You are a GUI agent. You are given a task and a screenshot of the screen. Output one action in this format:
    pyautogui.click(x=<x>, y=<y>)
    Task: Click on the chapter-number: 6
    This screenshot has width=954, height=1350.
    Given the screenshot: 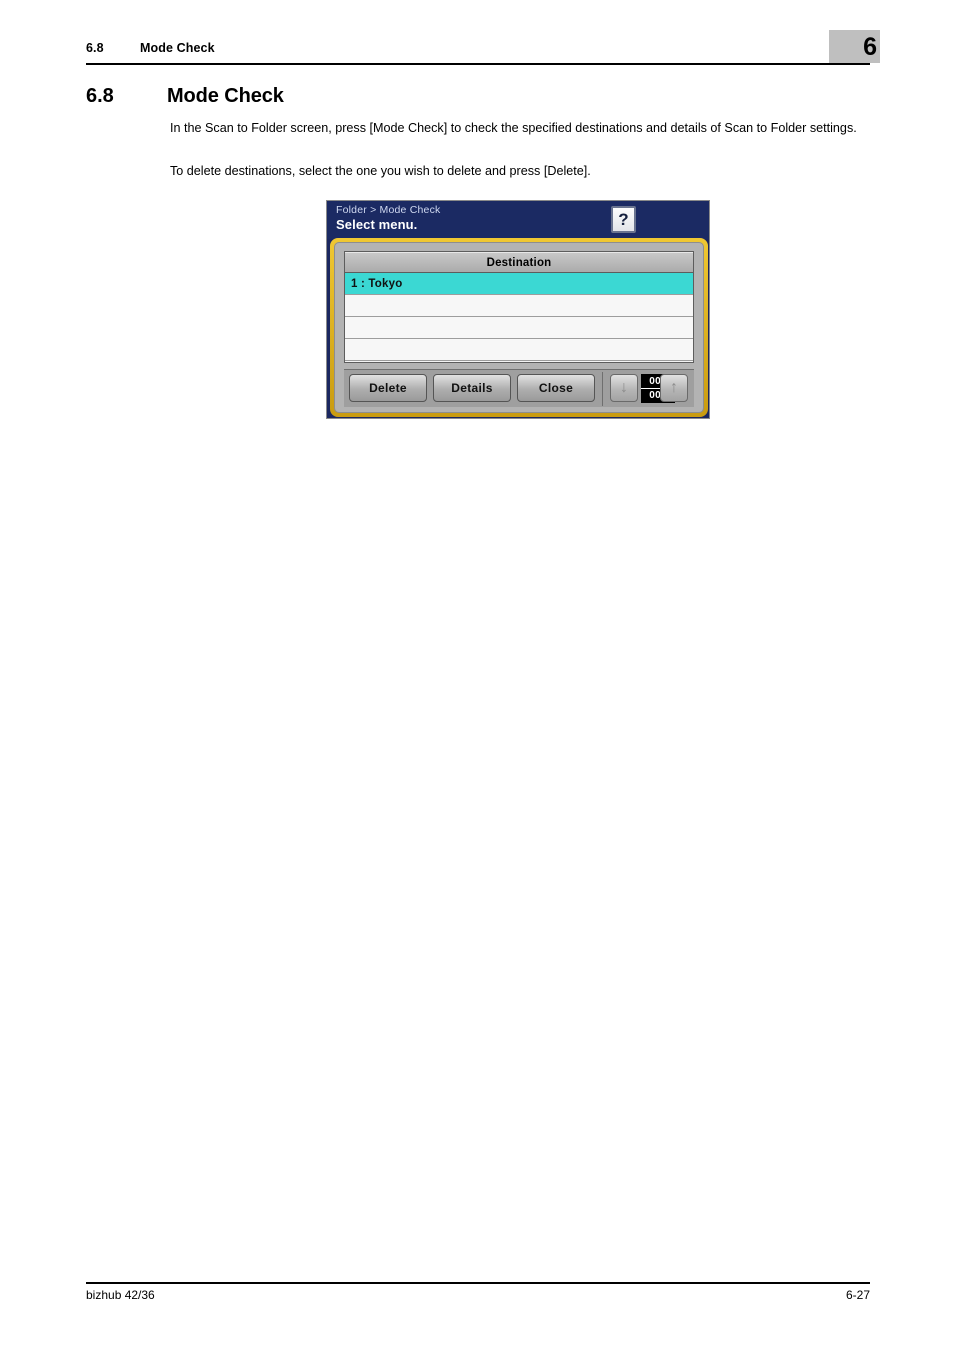 What is the action you would take?
    pyautogui.click(x=870, y=47)
    